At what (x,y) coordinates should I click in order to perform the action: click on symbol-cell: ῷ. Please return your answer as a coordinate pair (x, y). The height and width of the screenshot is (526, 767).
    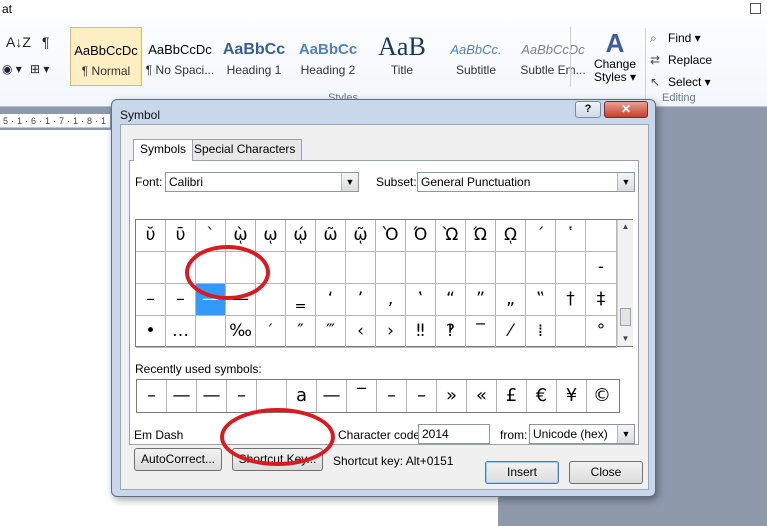
    Looking at the image, I should click on (361, 236).